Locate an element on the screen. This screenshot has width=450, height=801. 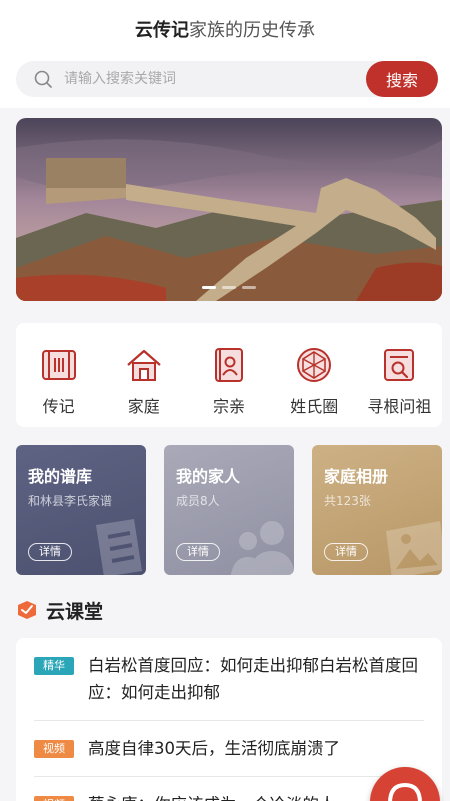
category-surname-circle: 姓氏圈 is located at coordinates (314, 375).